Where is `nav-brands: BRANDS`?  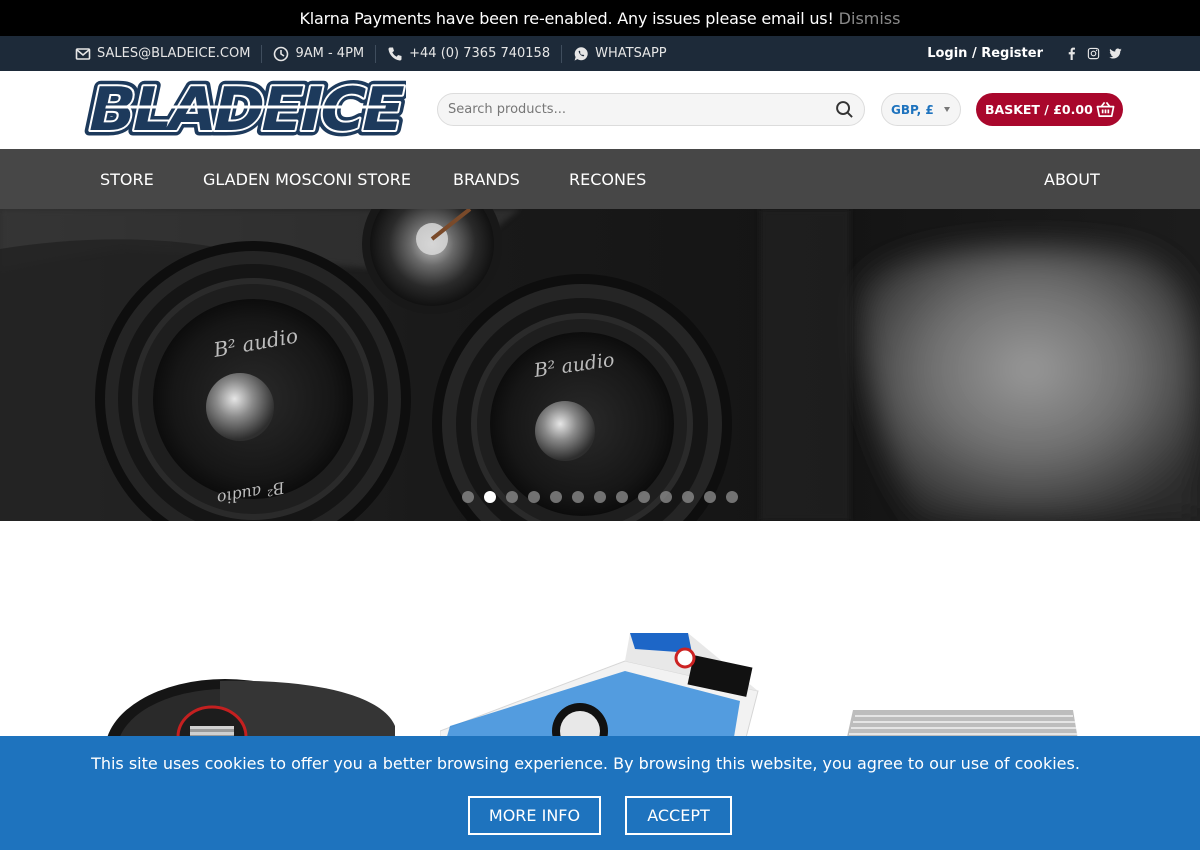 nav-brands: BRANDS is located at coordinates (486, 179).